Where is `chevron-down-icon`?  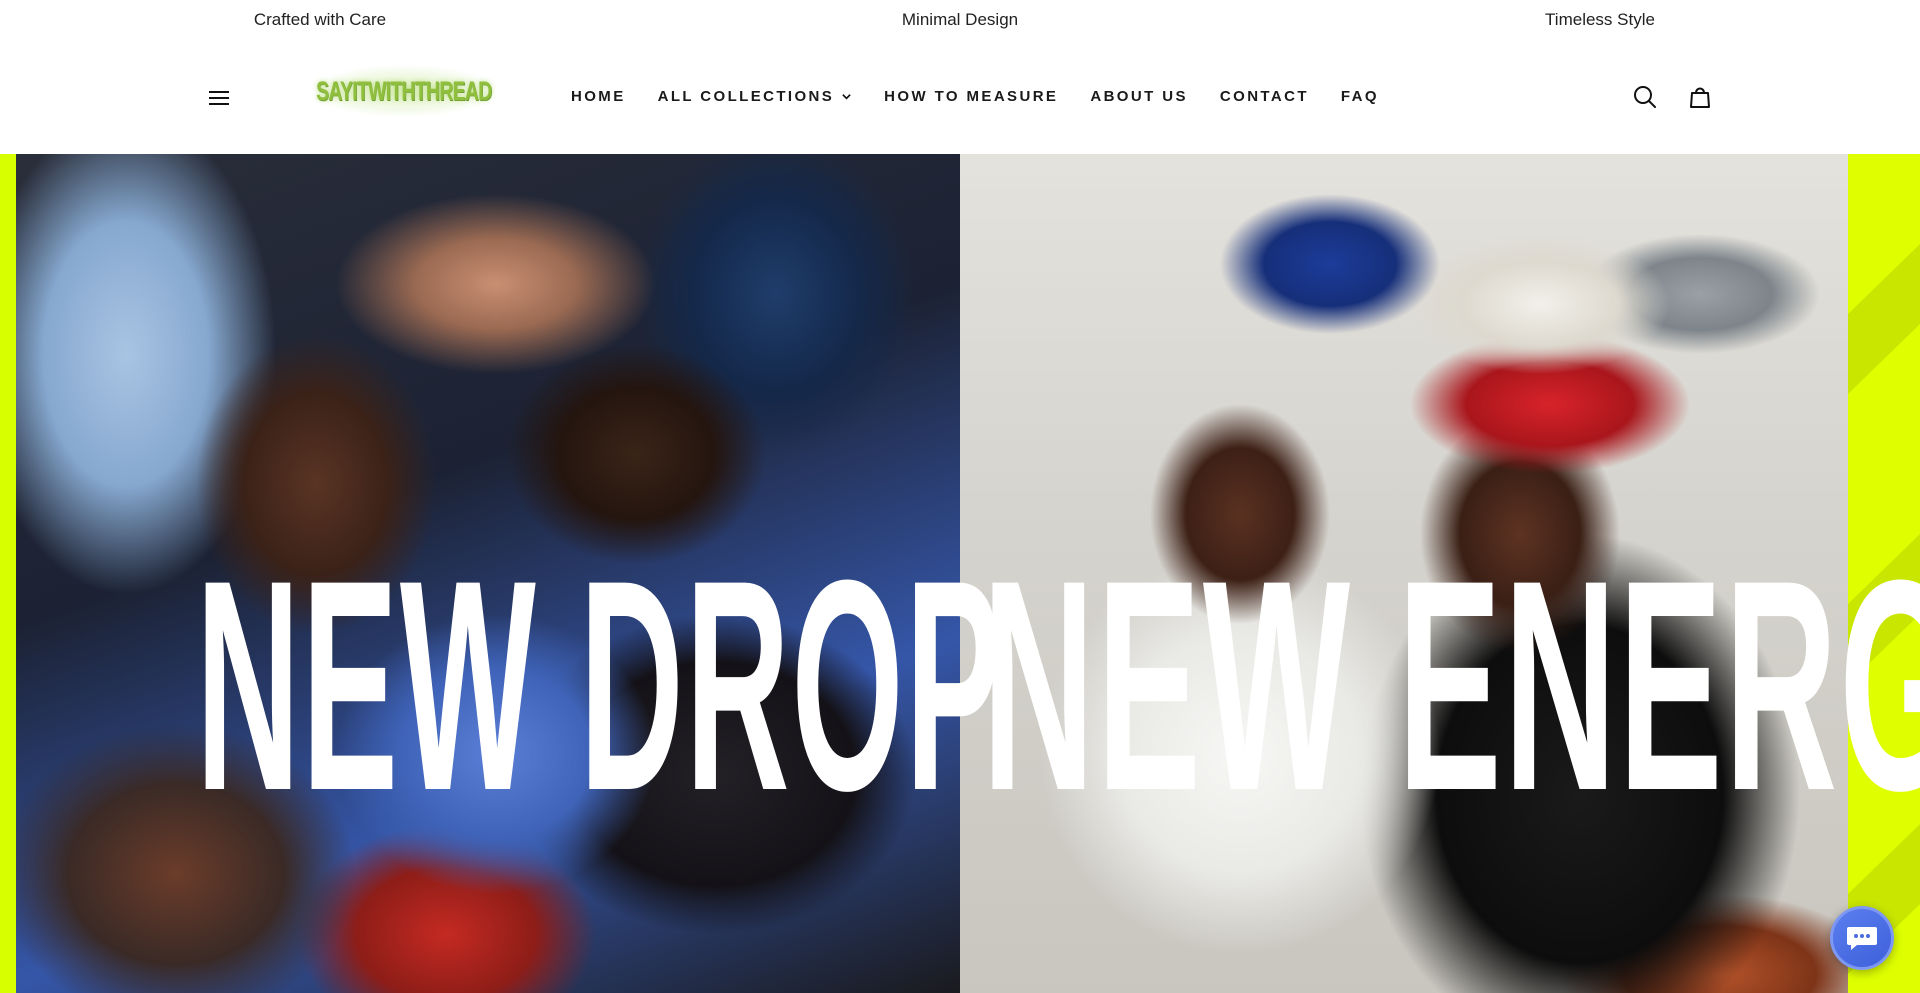 chevron-down-icon is located at coordinates (846, 97).